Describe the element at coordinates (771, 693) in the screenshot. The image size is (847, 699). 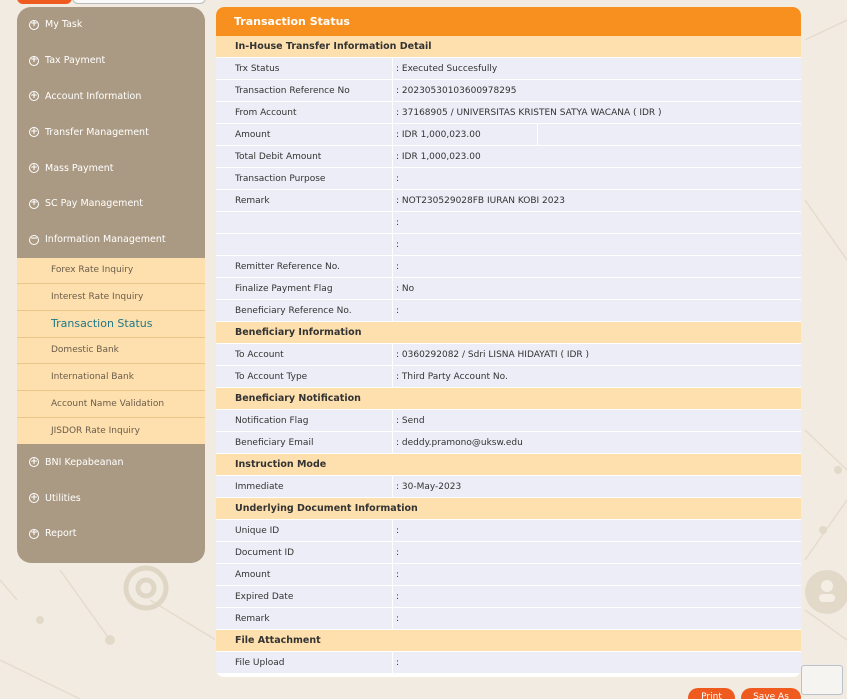
I see `save-as-button: Save As` at that location.